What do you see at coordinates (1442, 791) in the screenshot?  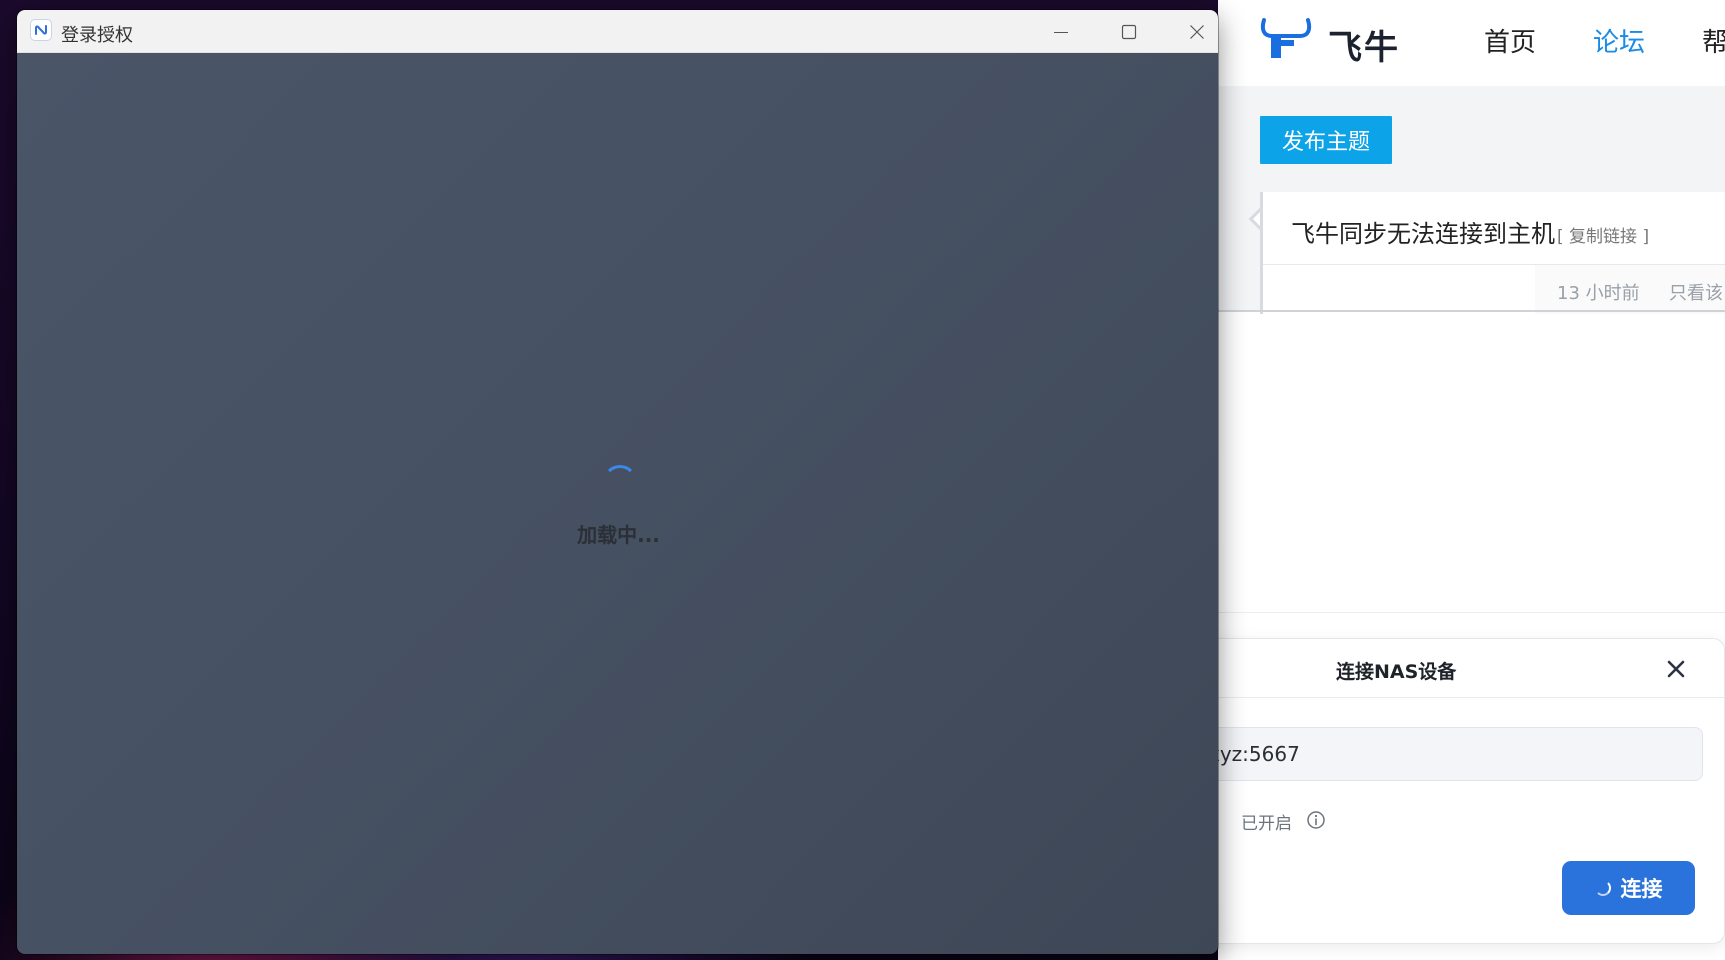 I see `connect-nas-dialog: 连接NAS设备 : 已开启 备 连接` at bounding box center [1442, 791].